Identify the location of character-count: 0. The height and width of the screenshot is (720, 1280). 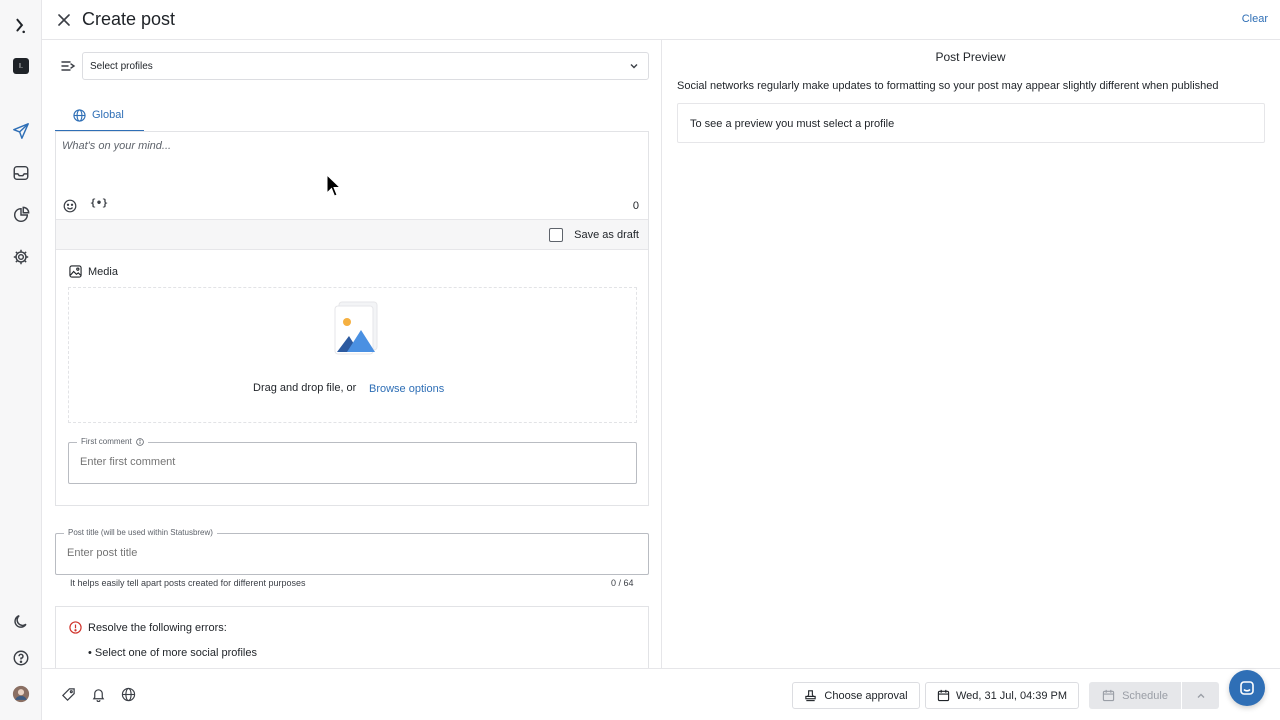
(635, 206).